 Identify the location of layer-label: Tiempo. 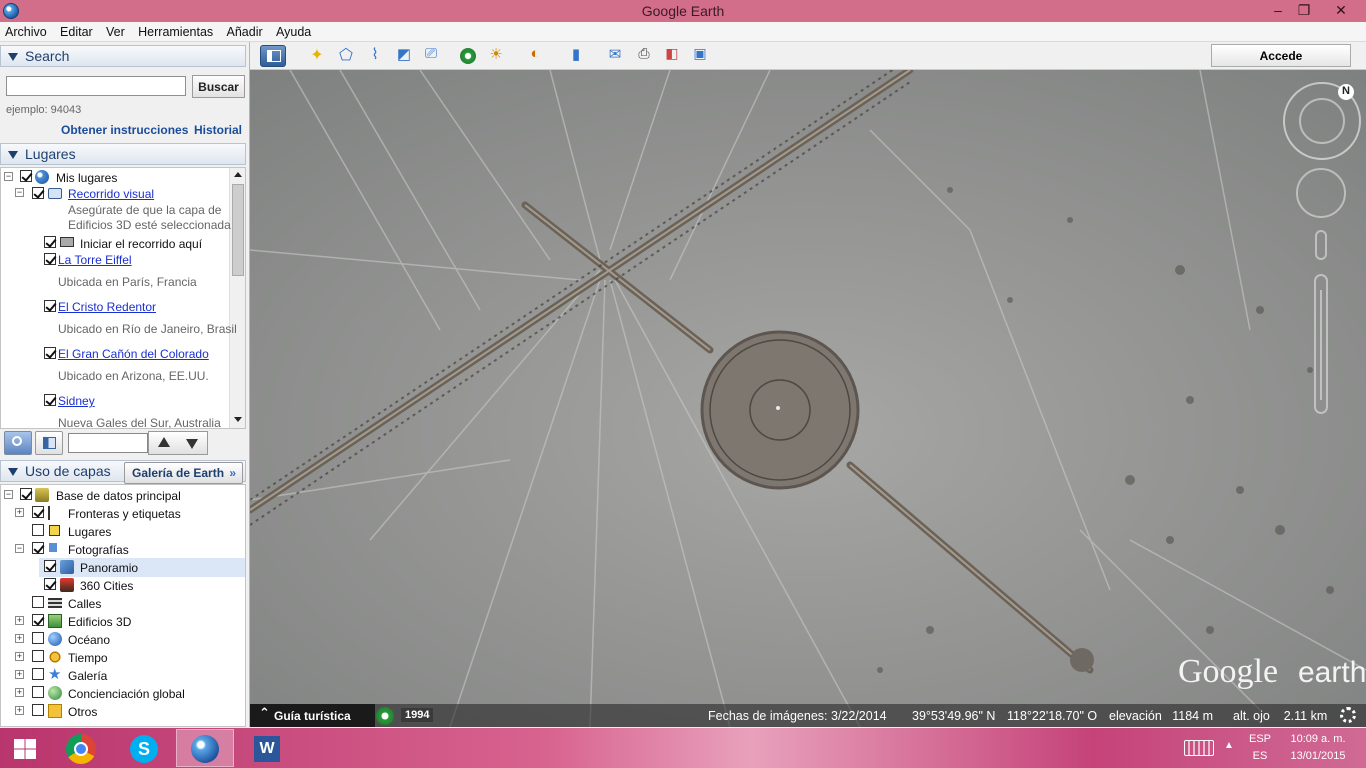
(88, 660).